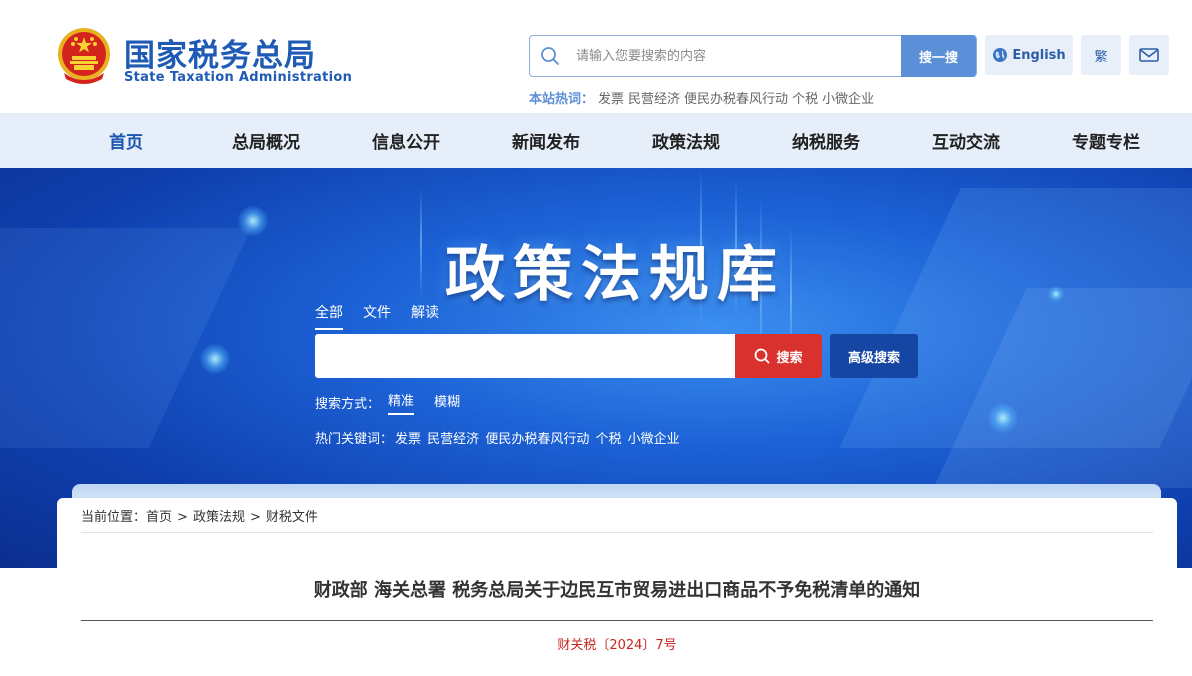  What do you see at coordinates (1101, 55) in the screenshot?
I see `traditional-chinese-button: 繁` at bounding box center [1101, 55].